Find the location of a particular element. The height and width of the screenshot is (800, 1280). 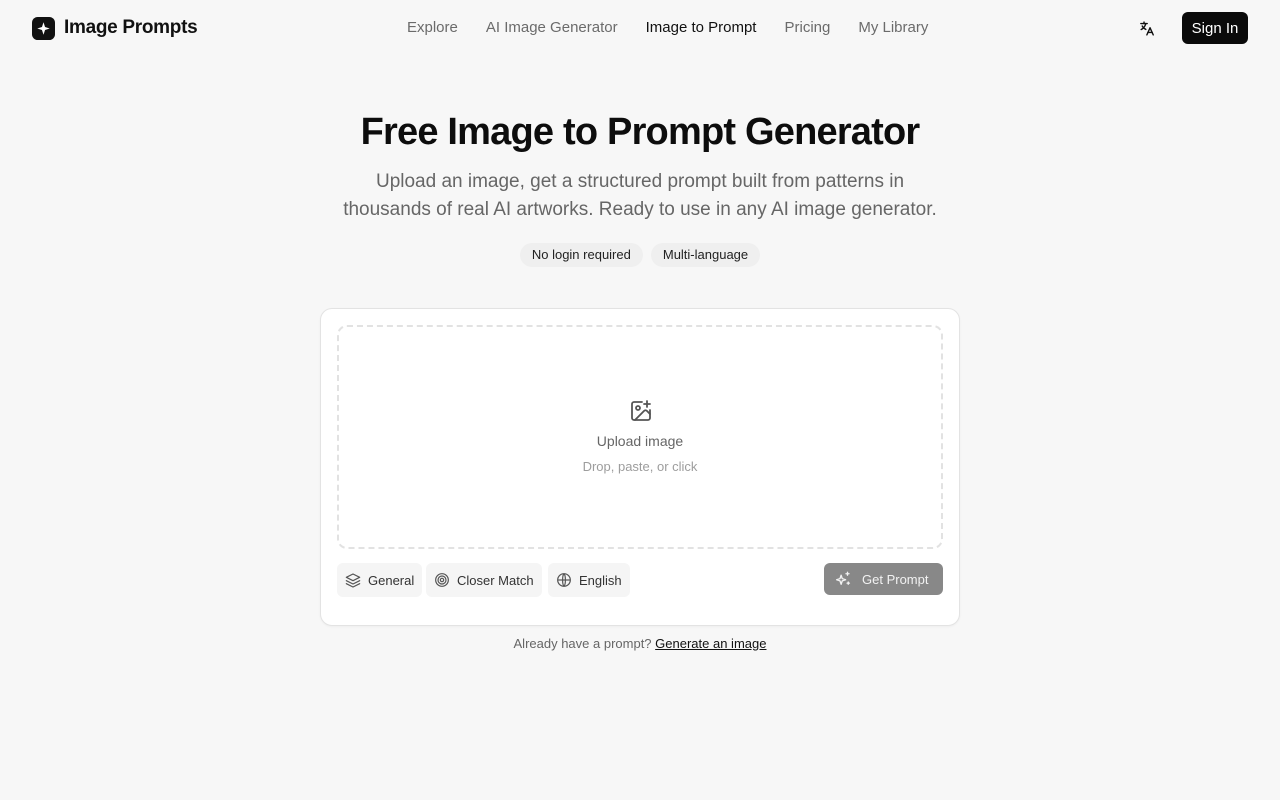

target-icon is located at coordinates (442, 580).